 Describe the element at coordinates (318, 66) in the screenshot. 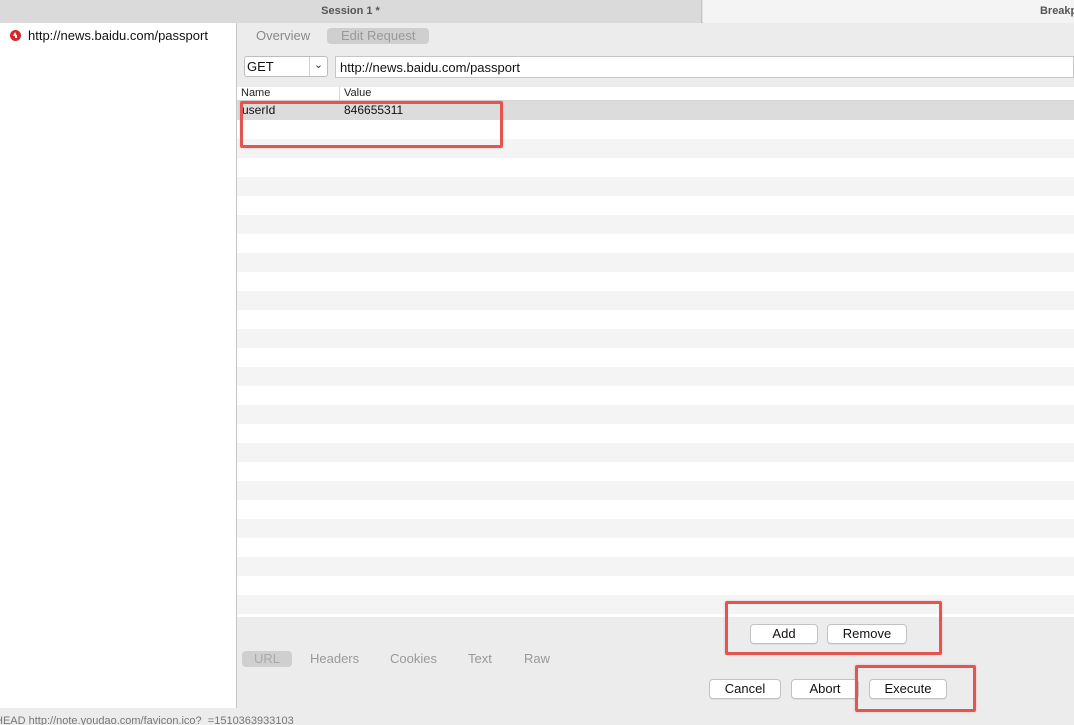

I see `chevron-down-icon: ⌄` at that location.